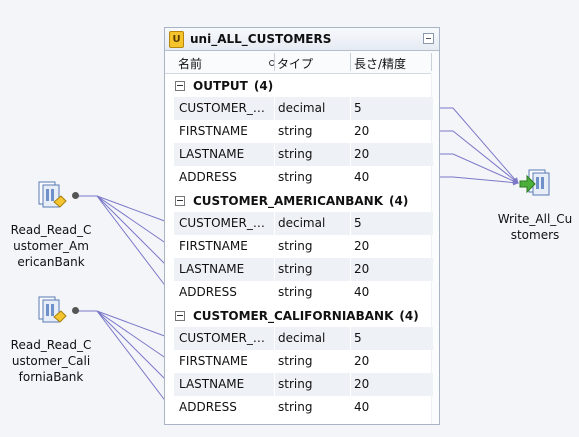  Describe the element at coordinates (534, 182) in the screenshot. I see `write-target-icon` at that location.